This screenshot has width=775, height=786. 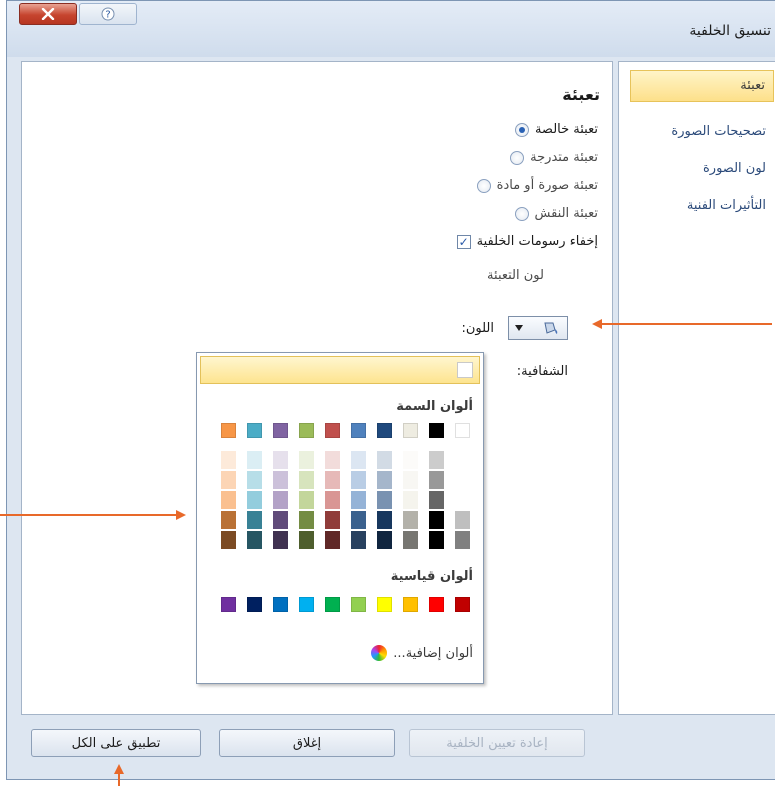 What do you see at coordinates (483, 185) in the screenshot?
I see `picture-fill-radio` at bounding box center [483, 185].